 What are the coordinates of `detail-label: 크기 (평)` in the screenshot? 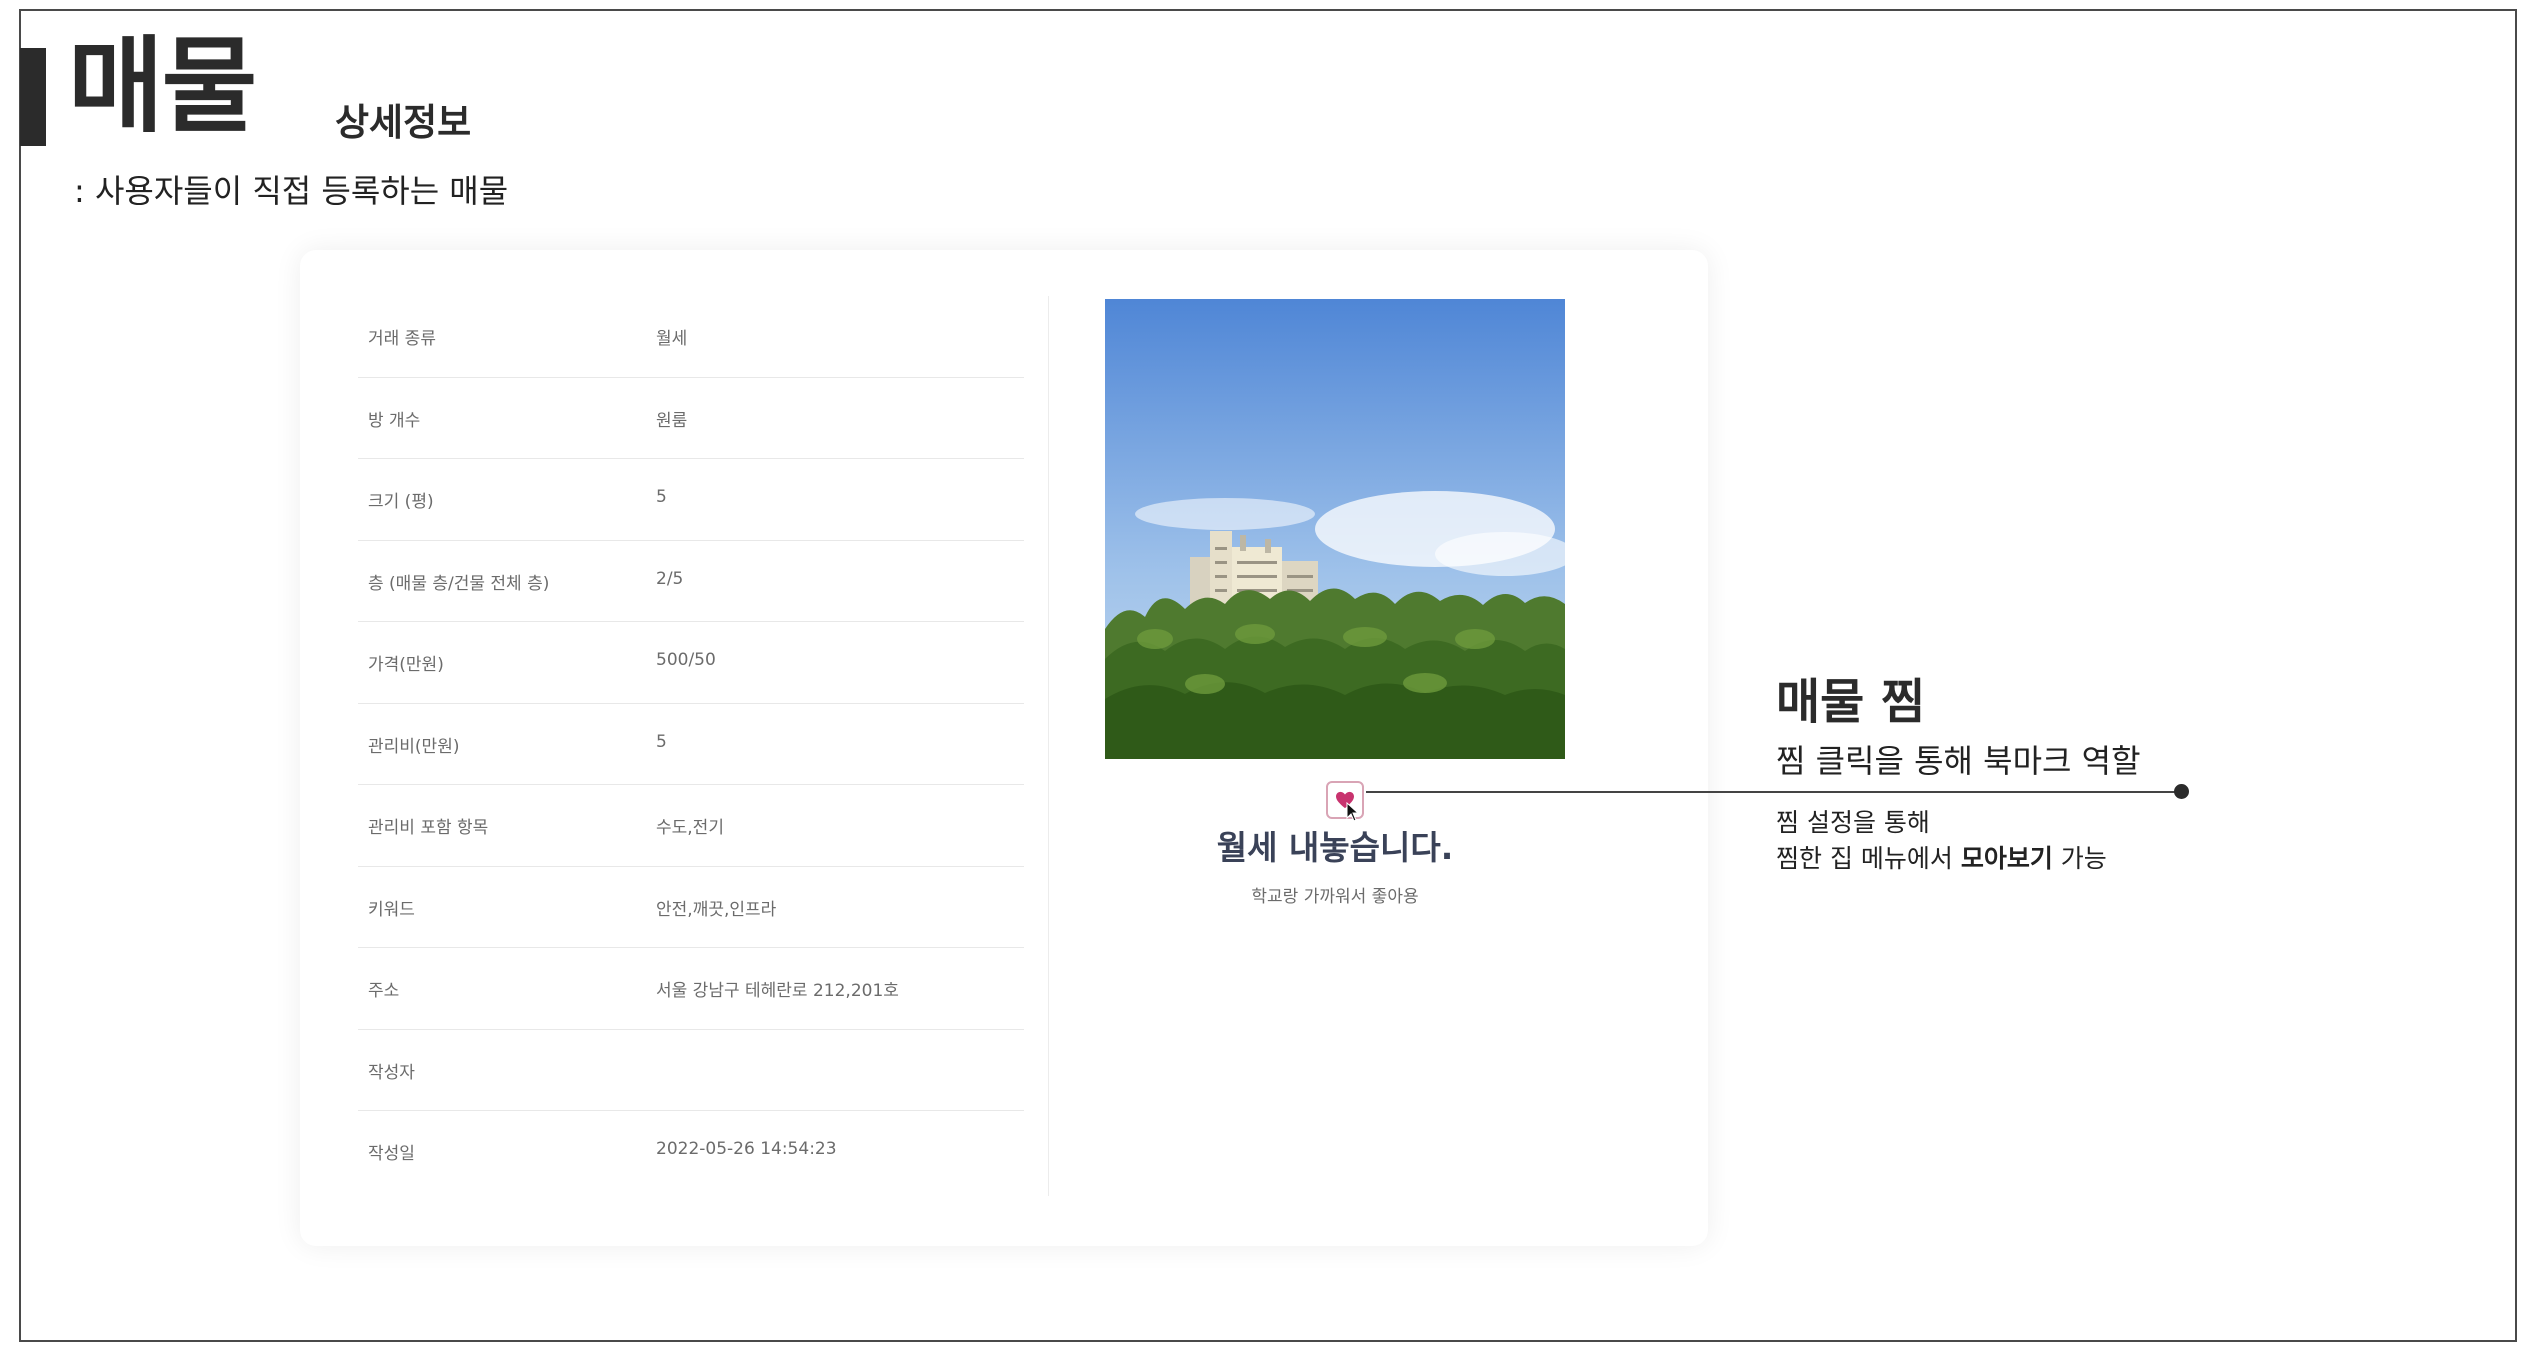 It's located at (401, 502).